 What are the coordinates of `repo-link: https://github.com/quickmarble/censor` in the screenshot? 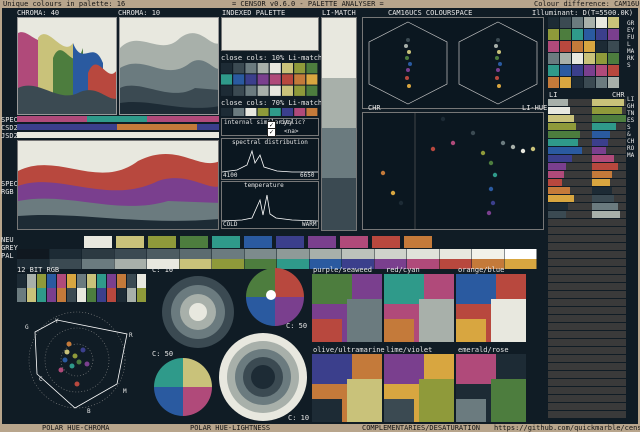 It's located at (567, 428).